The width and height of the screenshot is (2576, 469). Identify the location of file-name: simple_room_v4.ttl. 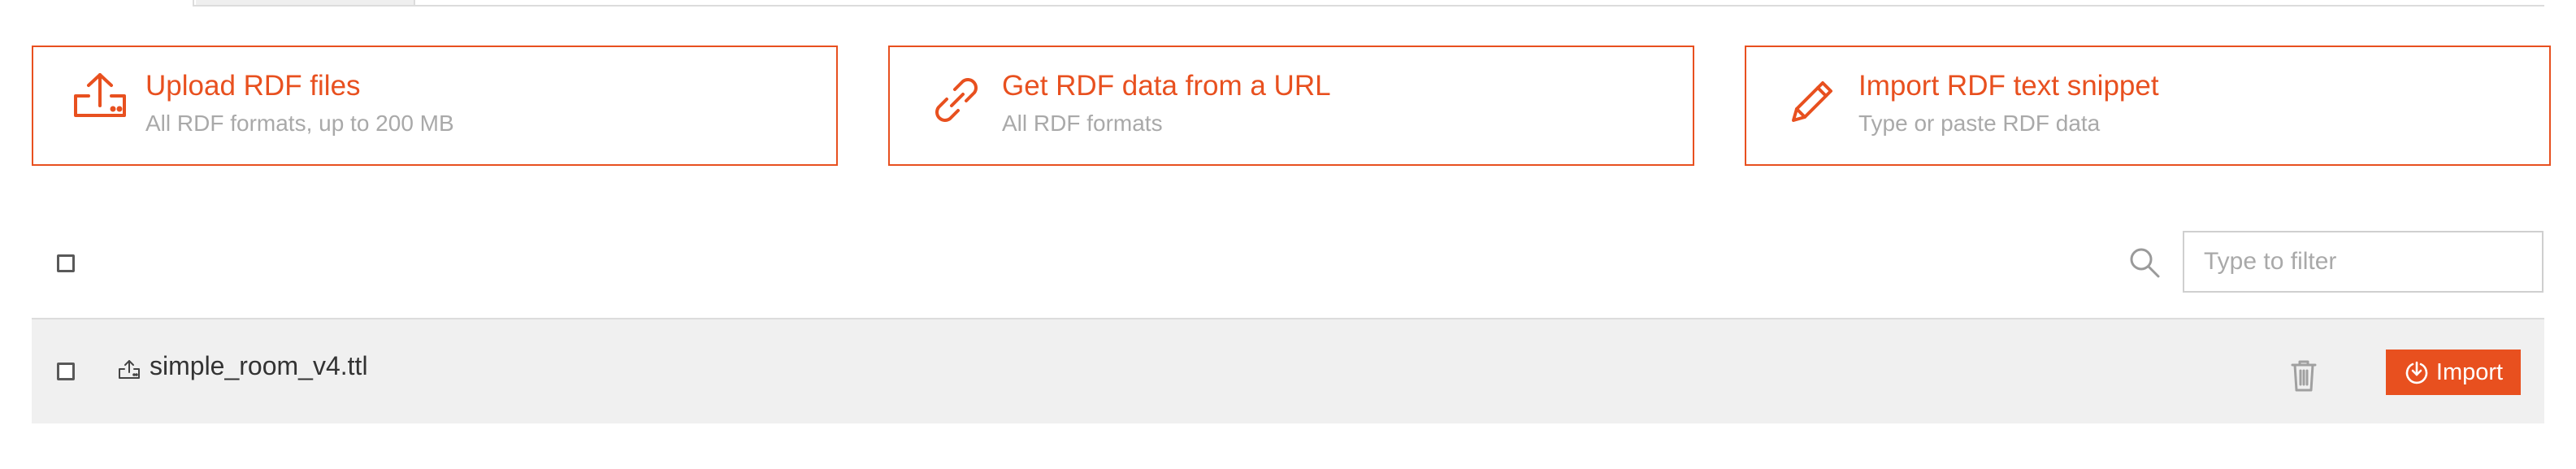
(259, 365).